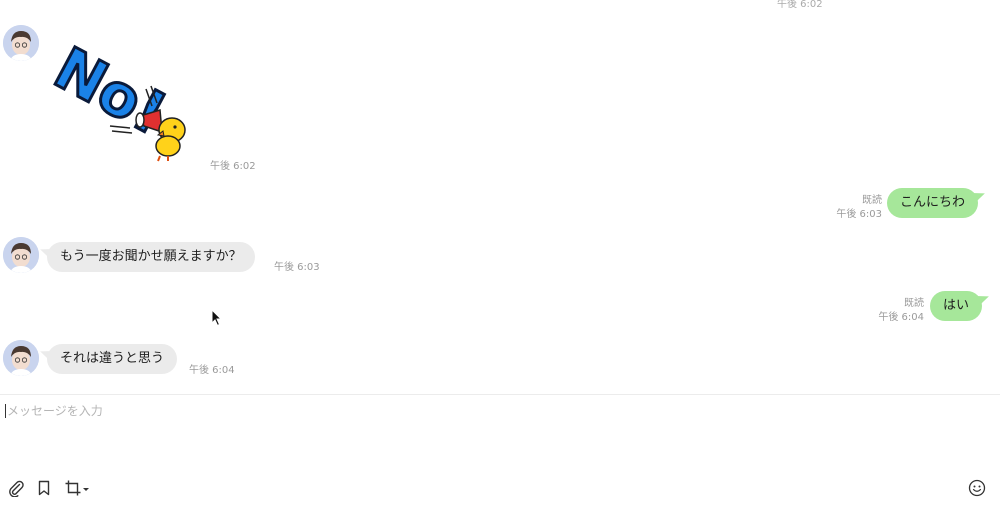  I want to click on chevron-down-icon, so click(86, 488).